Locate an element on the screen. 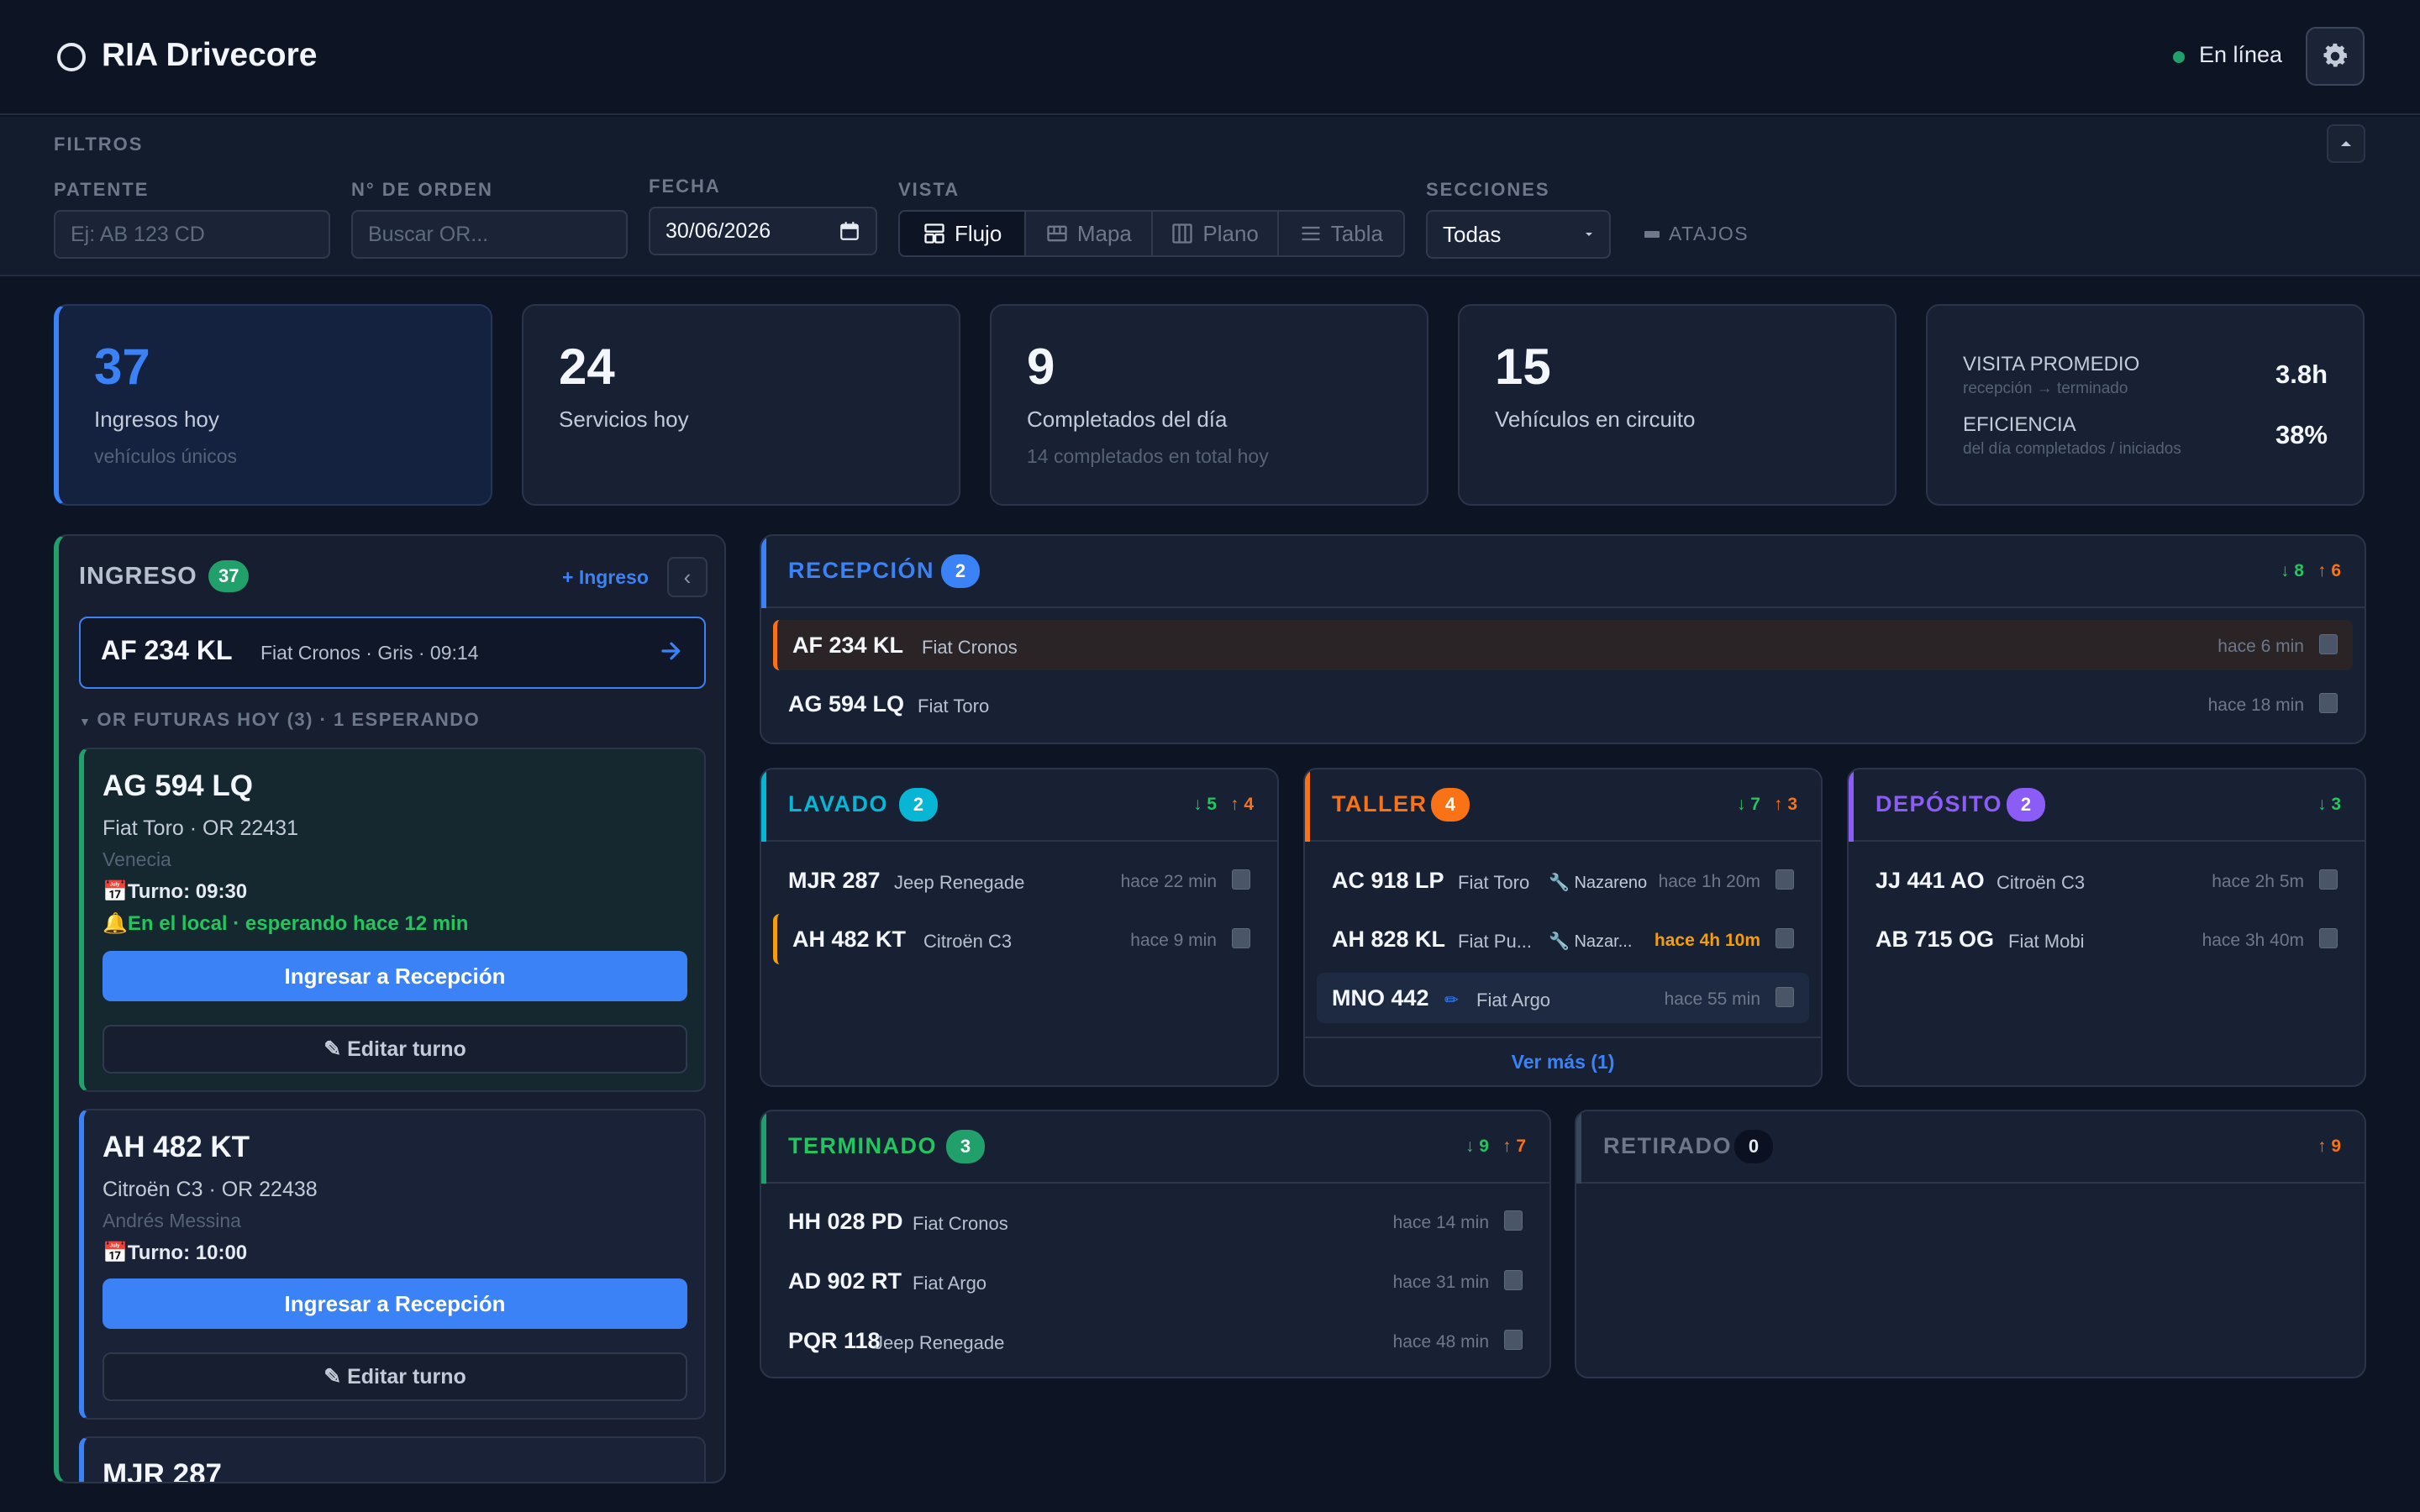  flow-out: ↑ 7 is located at coordinates (1514, 1146).